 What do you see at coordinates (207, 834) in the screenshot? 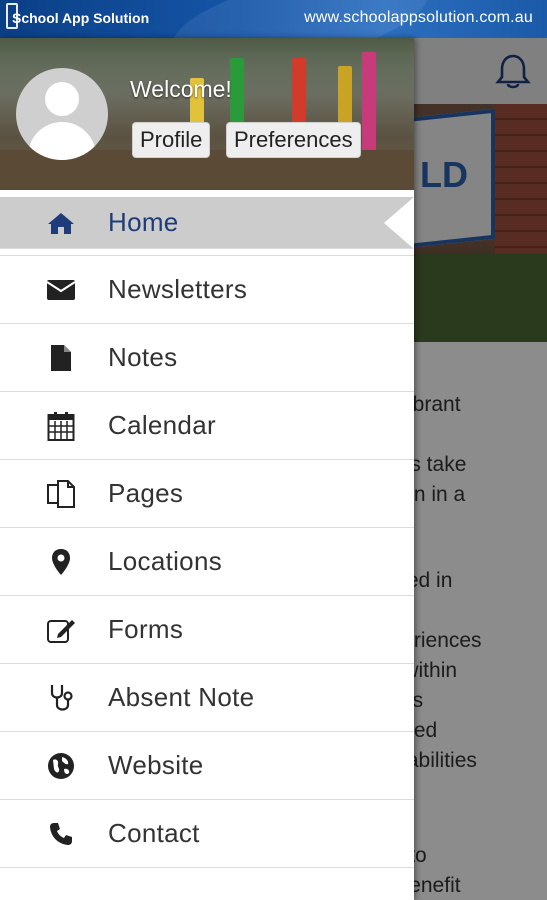
I see `menu-item-contact: Contact` at bounding box center [207, 834].